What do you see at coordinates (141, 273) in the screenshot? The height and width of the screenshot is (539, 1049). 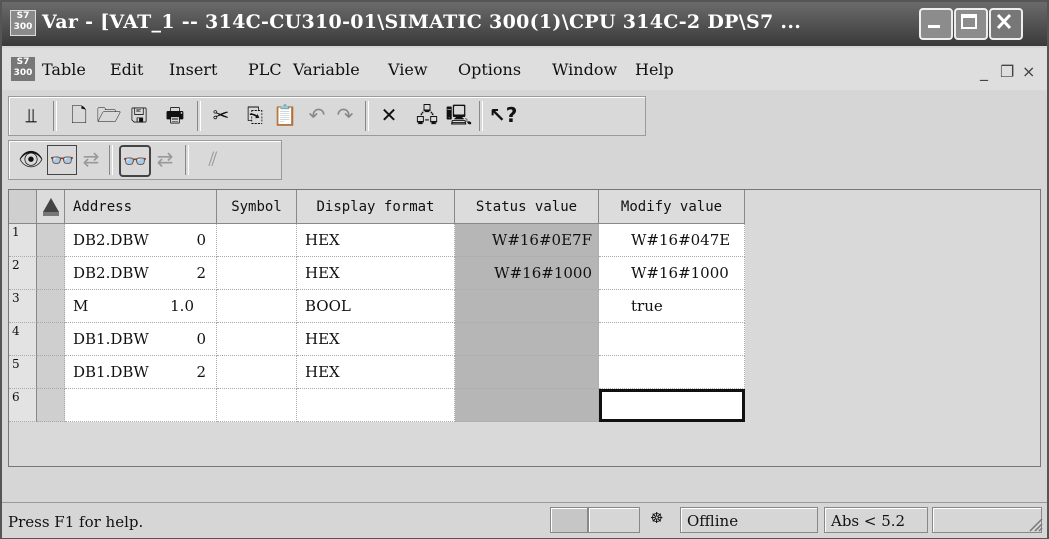 I see `area-cell: DB2.DBW 2` at bounding box center [141, 273].